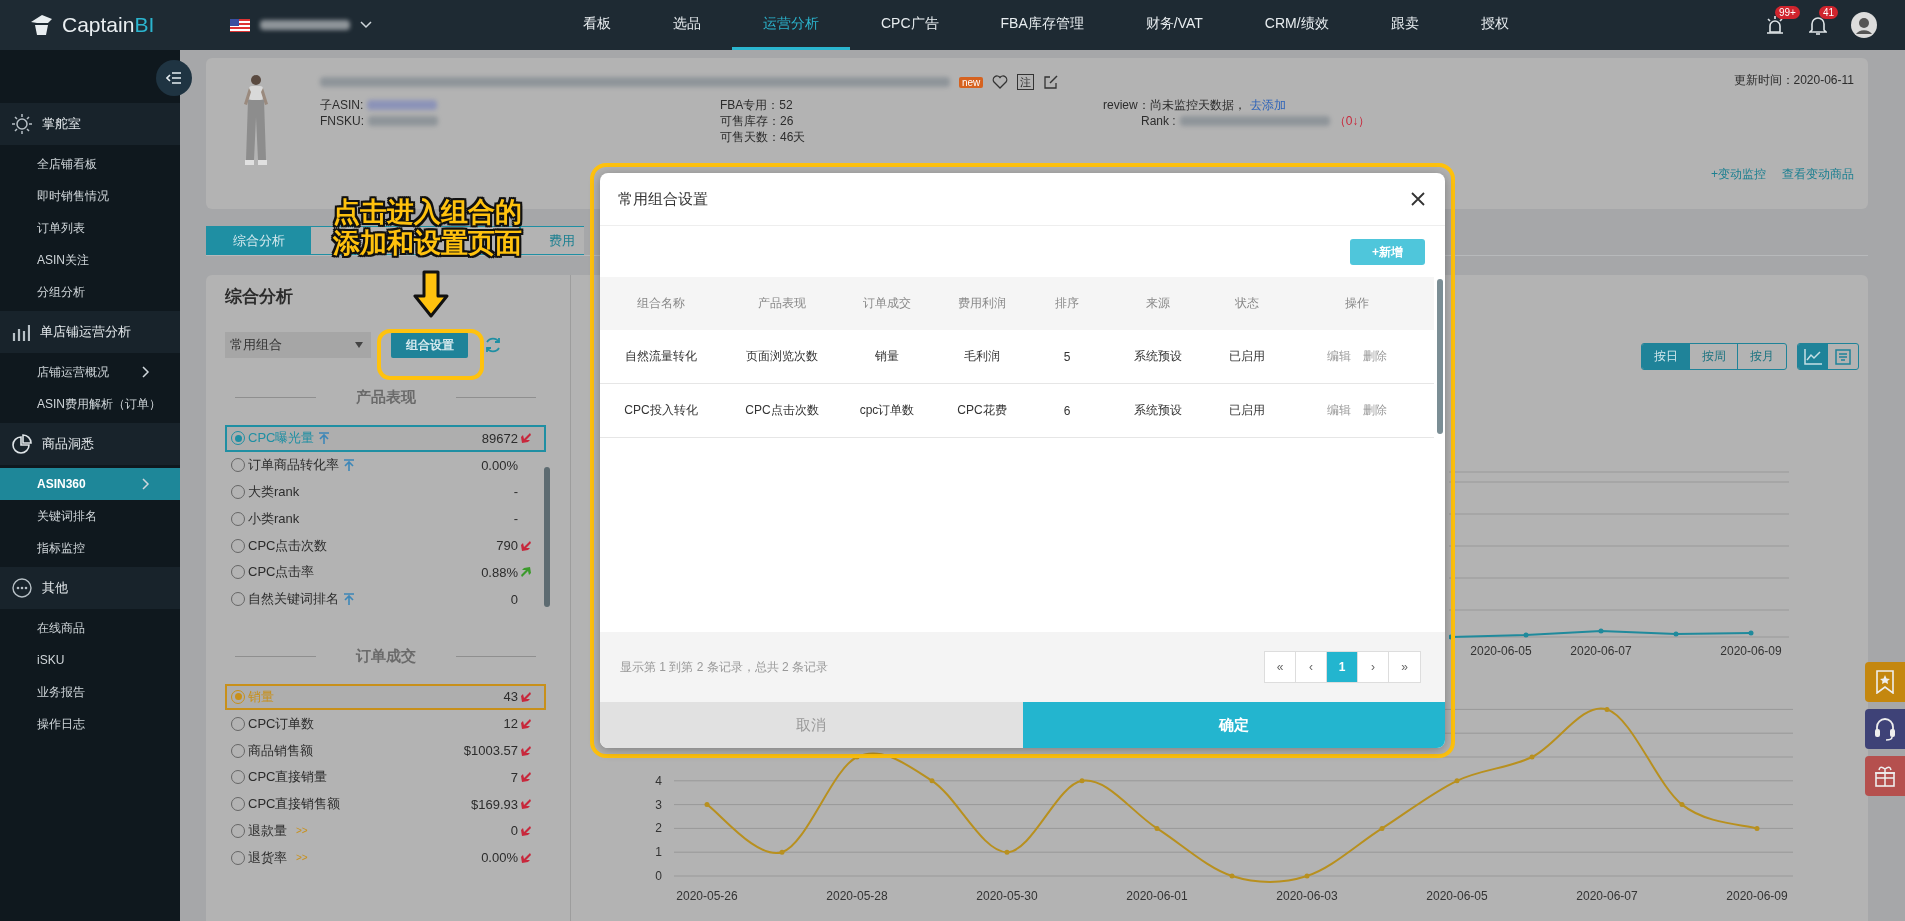 The height and width of the screenshot is (921, 1905). I want to click on metric-row: 小类rank -, so click(385, 519).